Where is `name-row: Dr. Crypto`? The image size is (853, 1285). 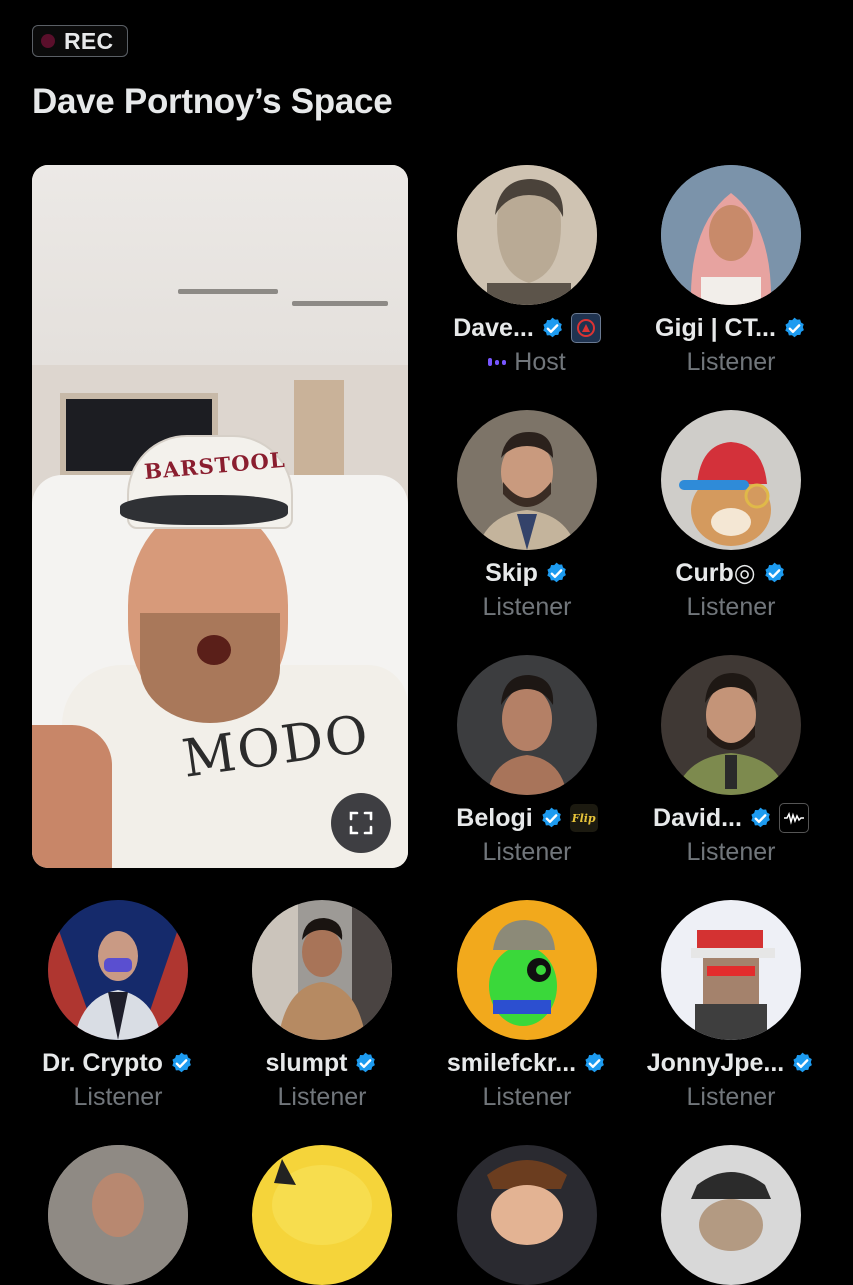
name-row: Dr. Crypto is located at coordinates (118, 1063).